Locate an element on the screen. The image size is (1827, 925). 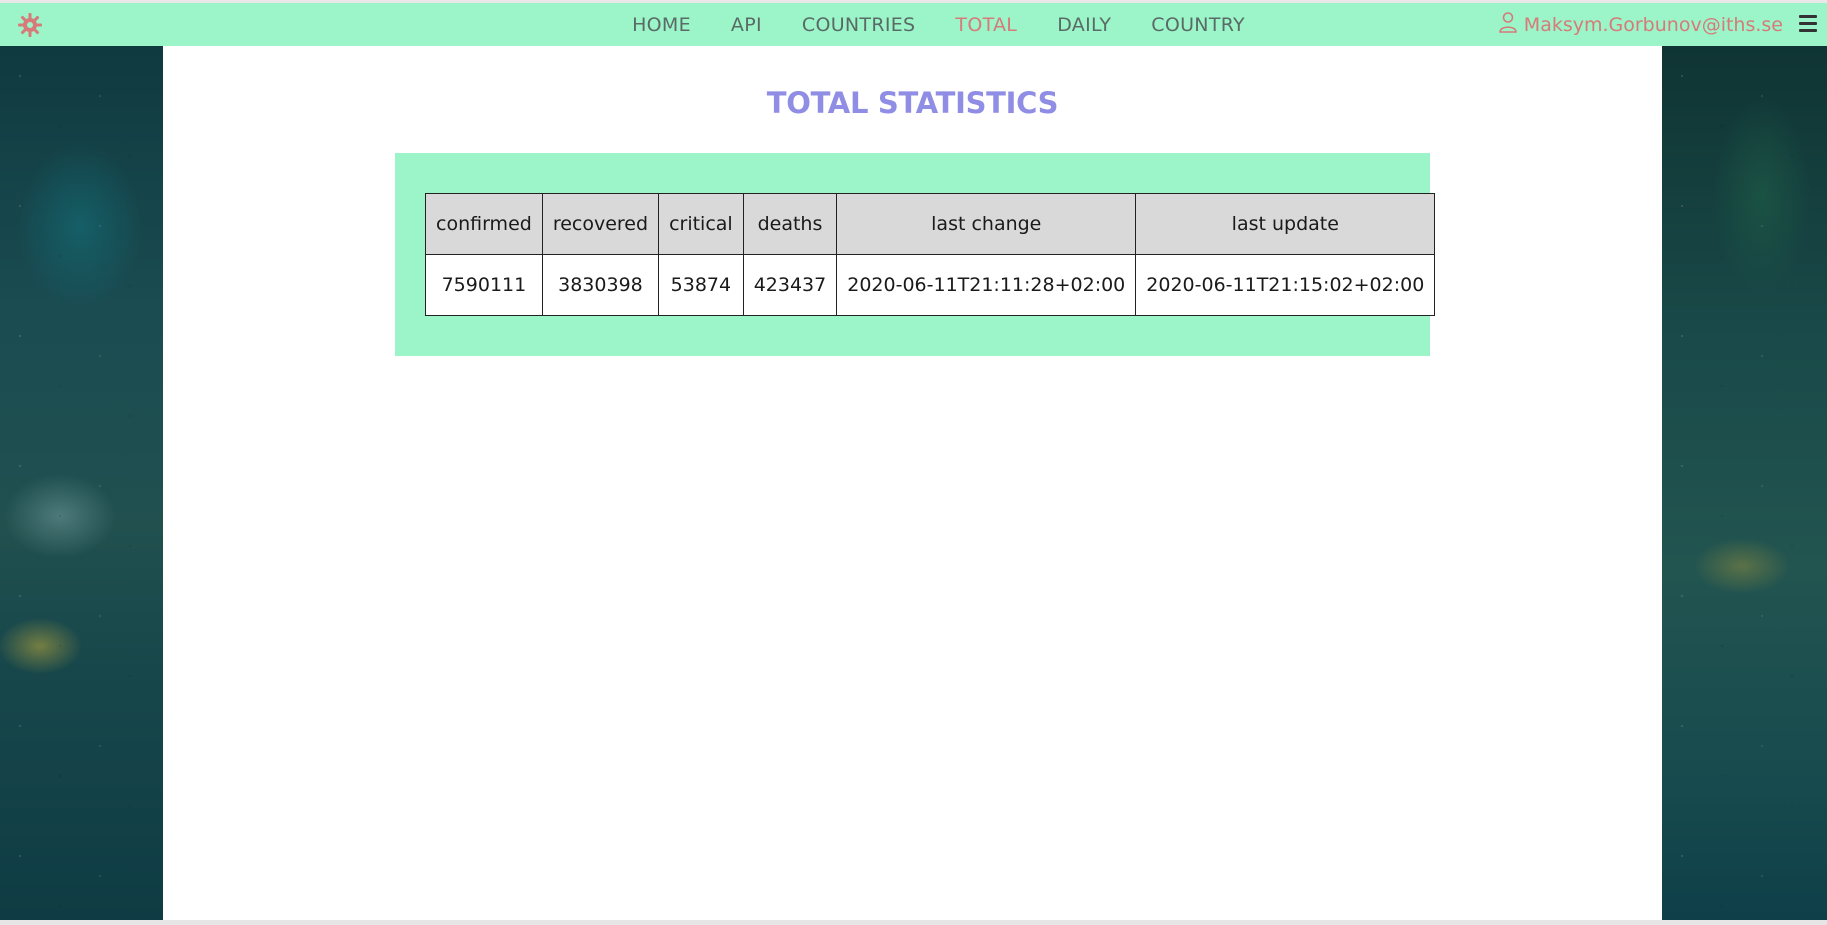
cell-last-change: 2020-06-11T21:11:28+02:00 is located at coordinates (986, 285).